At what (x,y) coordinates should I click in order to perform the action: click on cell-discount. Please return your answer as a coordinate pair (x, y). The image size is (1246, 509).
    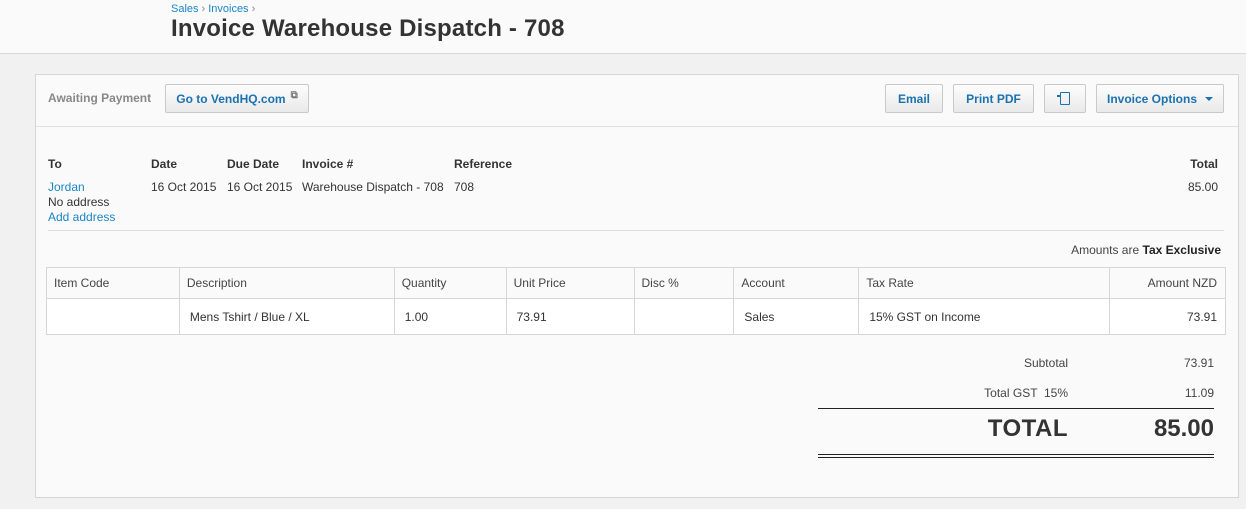
    Looking at the image, I should click on (684, 316).